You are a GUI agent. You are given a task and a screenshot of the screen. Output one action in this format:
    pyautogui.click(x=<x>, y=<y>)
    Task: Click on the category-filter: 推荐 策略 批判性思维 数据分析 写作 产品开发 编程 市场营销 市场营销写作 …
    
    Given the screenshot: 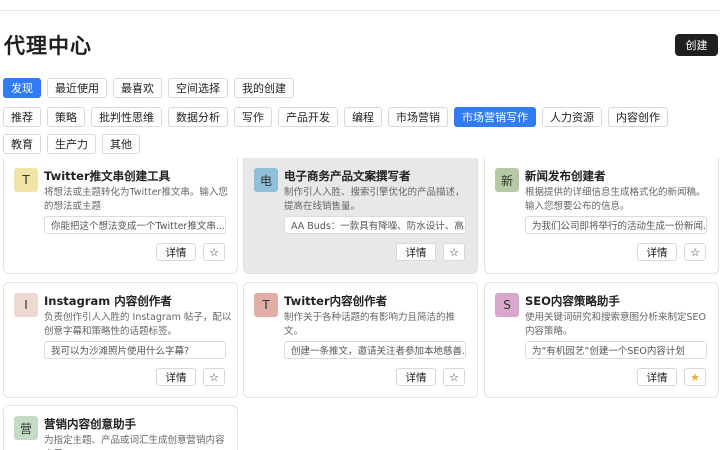 What is the action you would take?
    pyautogui.click(x=353, y=130)
    